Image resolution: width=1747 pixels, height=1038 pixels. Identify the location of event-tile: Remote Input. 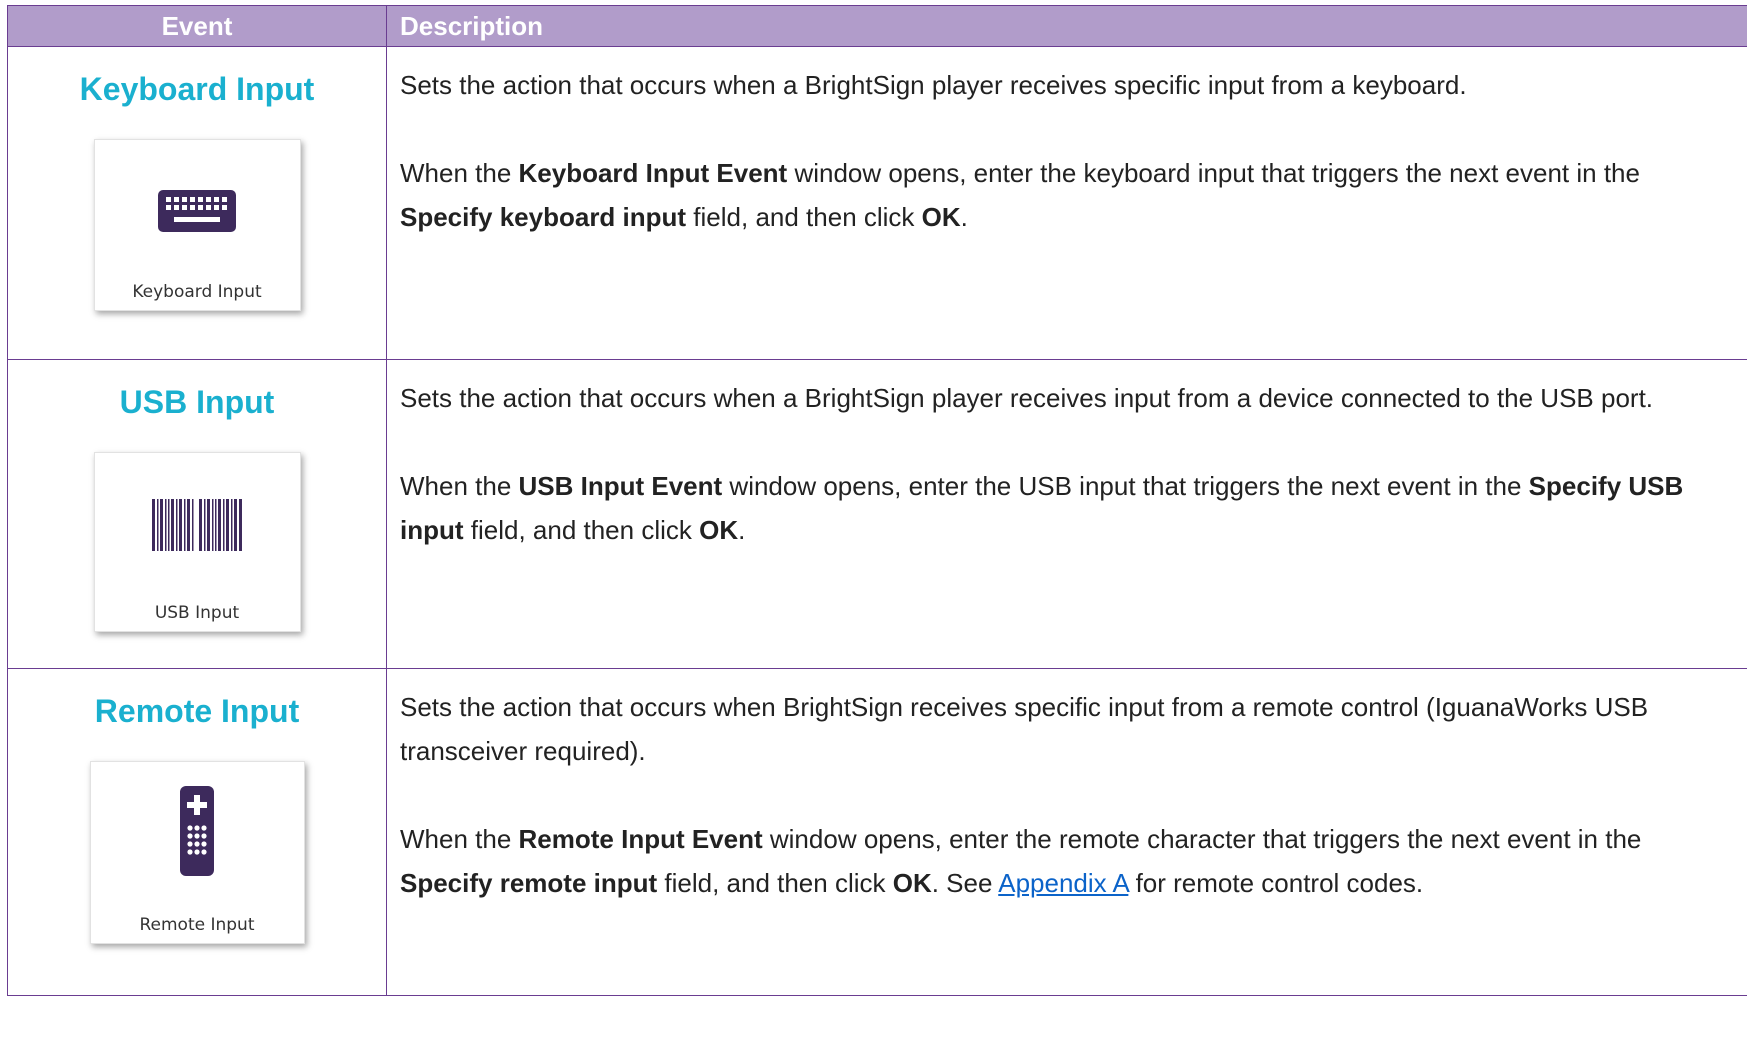
(197, 852).